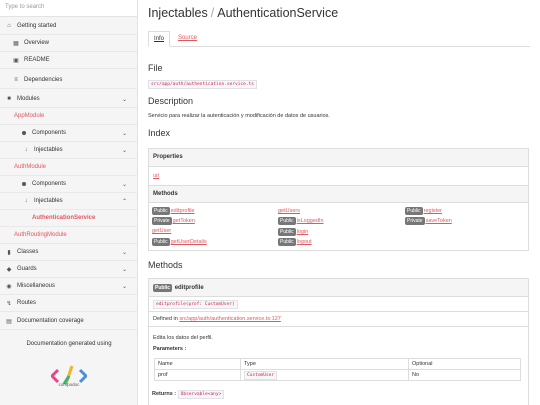 This screenshot has height=405, width=540. I want to click on returns-row: Returns : Observable<any>, so click(188, 394).